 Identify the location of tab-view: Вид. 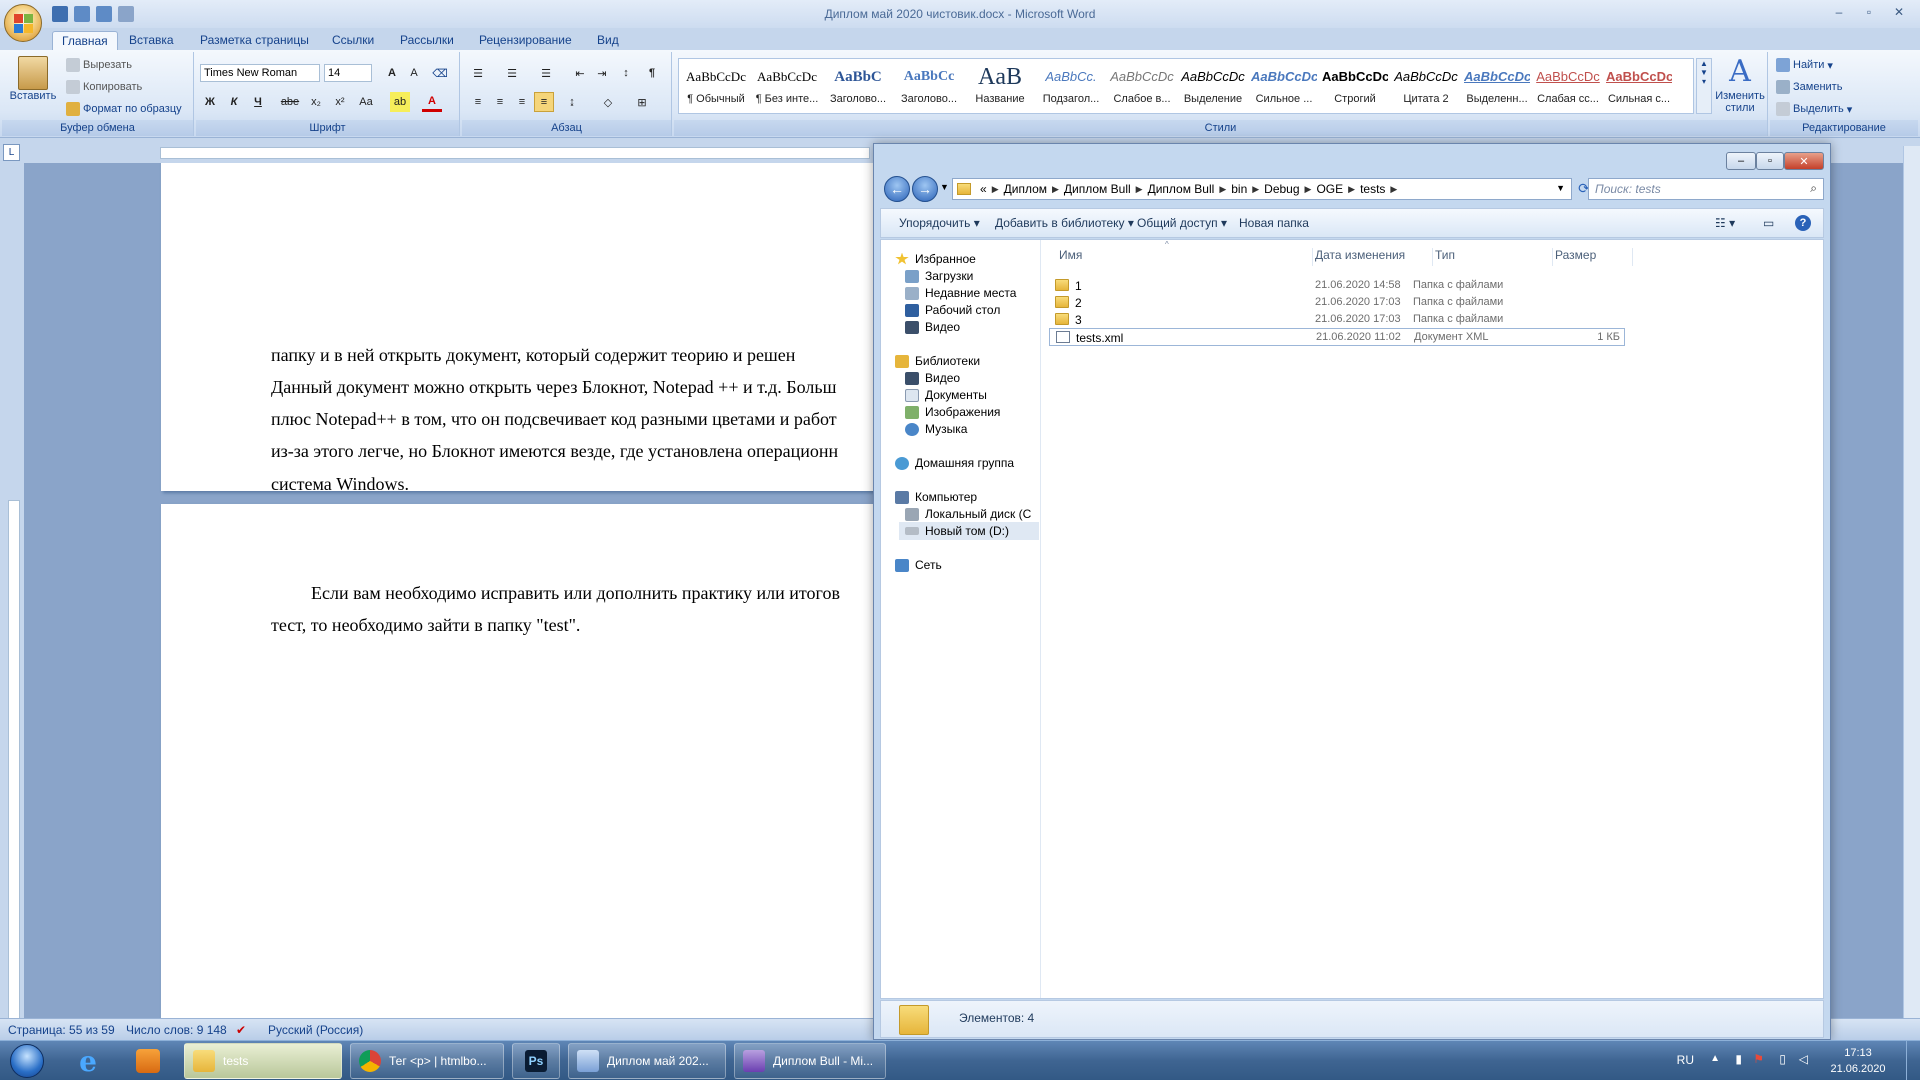
(608, 40).